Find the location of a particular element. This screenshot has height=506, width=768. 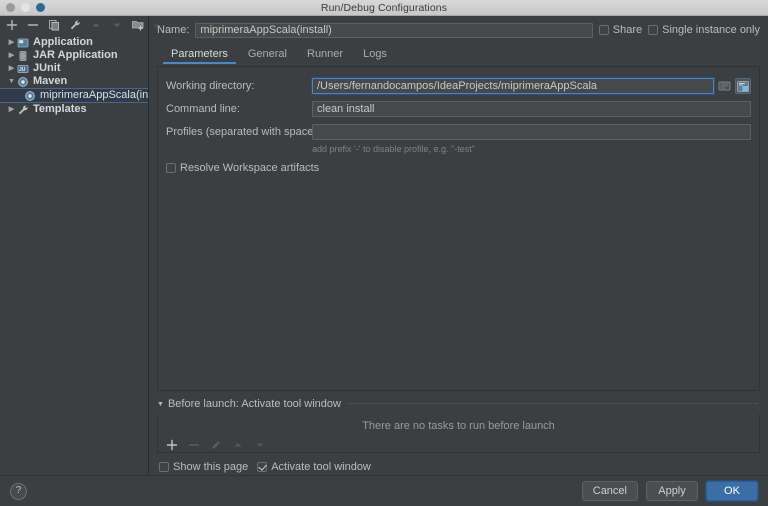

remove-task-icon is located at coordinates (194, 445).